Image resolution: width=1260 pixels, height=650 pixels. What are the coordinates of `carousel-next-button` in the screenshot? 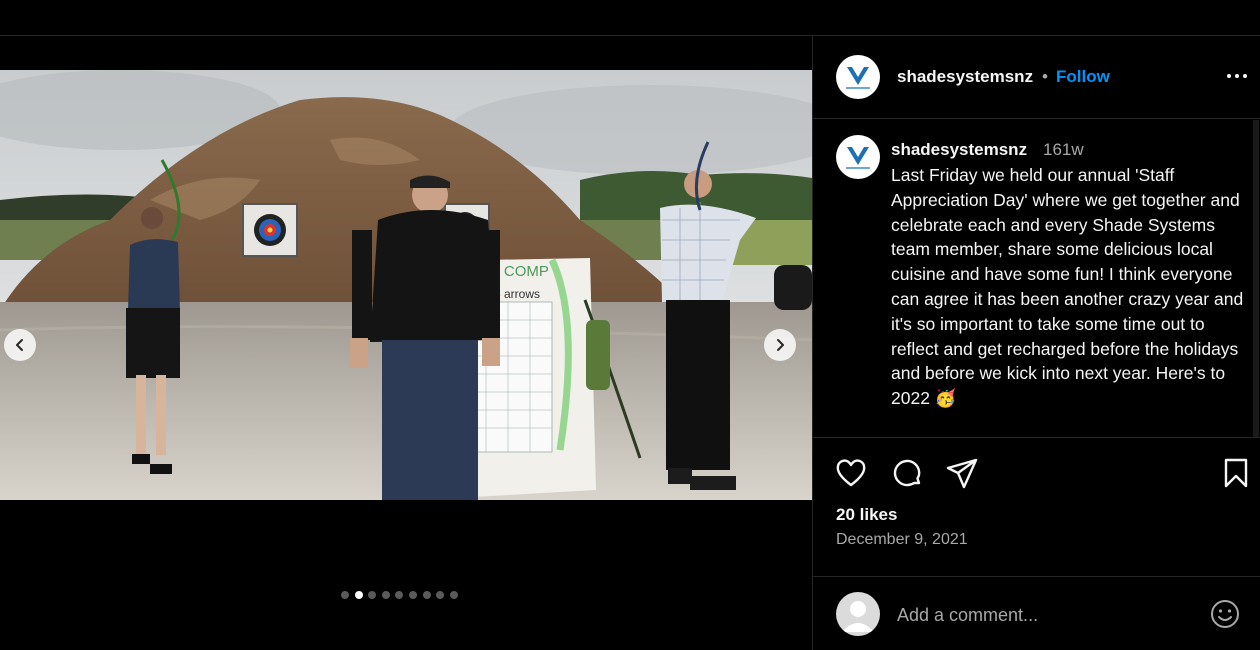 It's located at (780, 345).